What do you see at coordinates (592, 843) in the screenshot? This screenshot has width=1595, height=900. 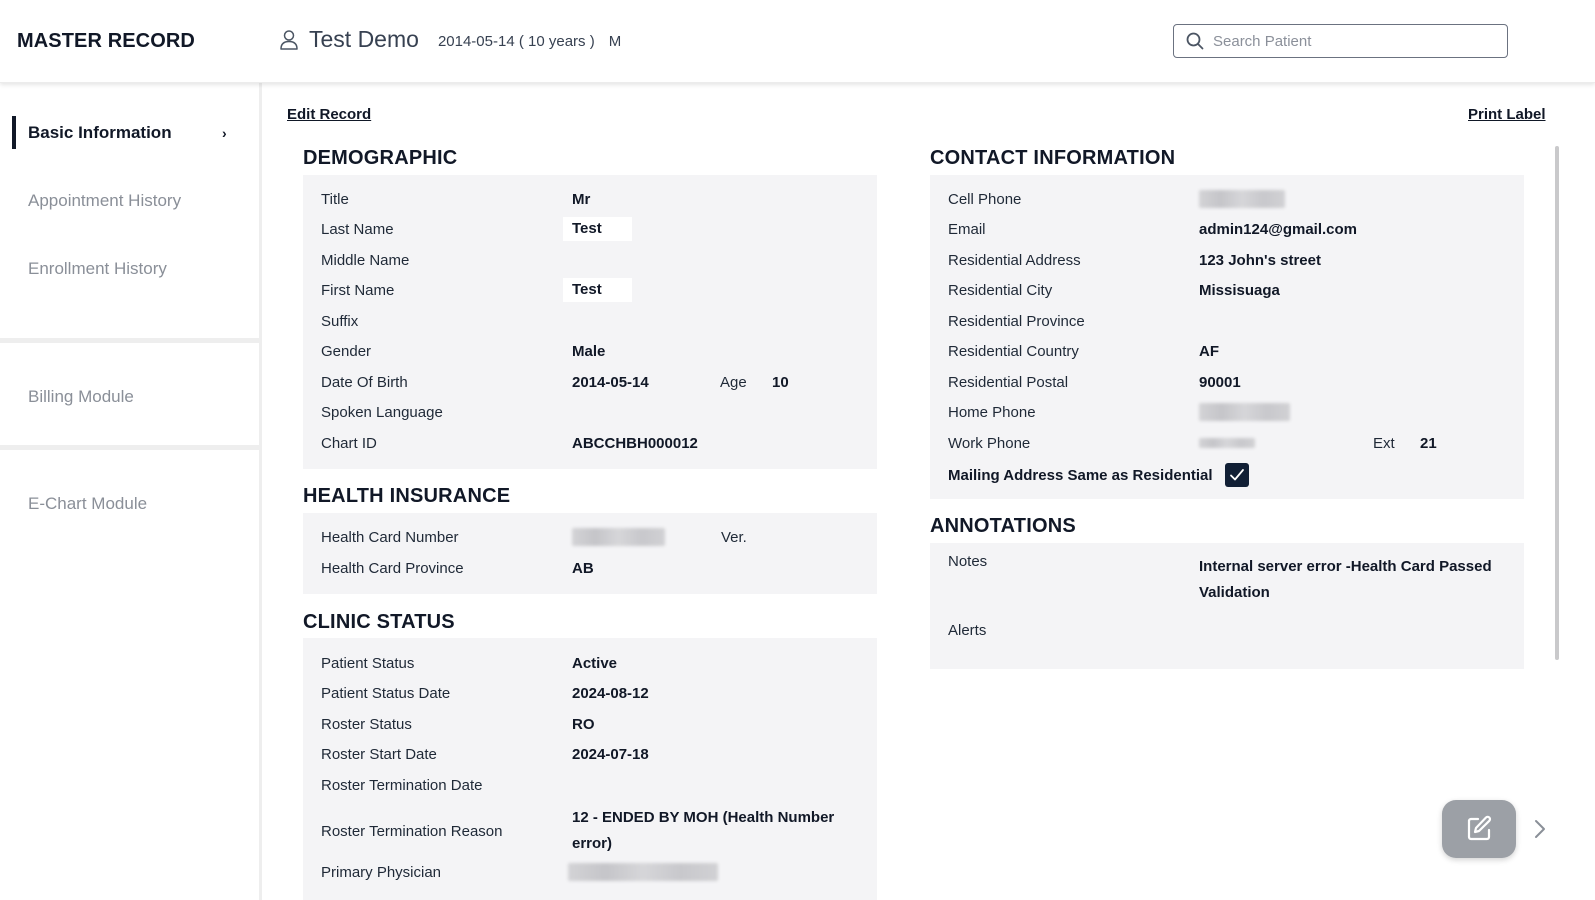 I see `value-line: error)` at bounding box center [592, 843].